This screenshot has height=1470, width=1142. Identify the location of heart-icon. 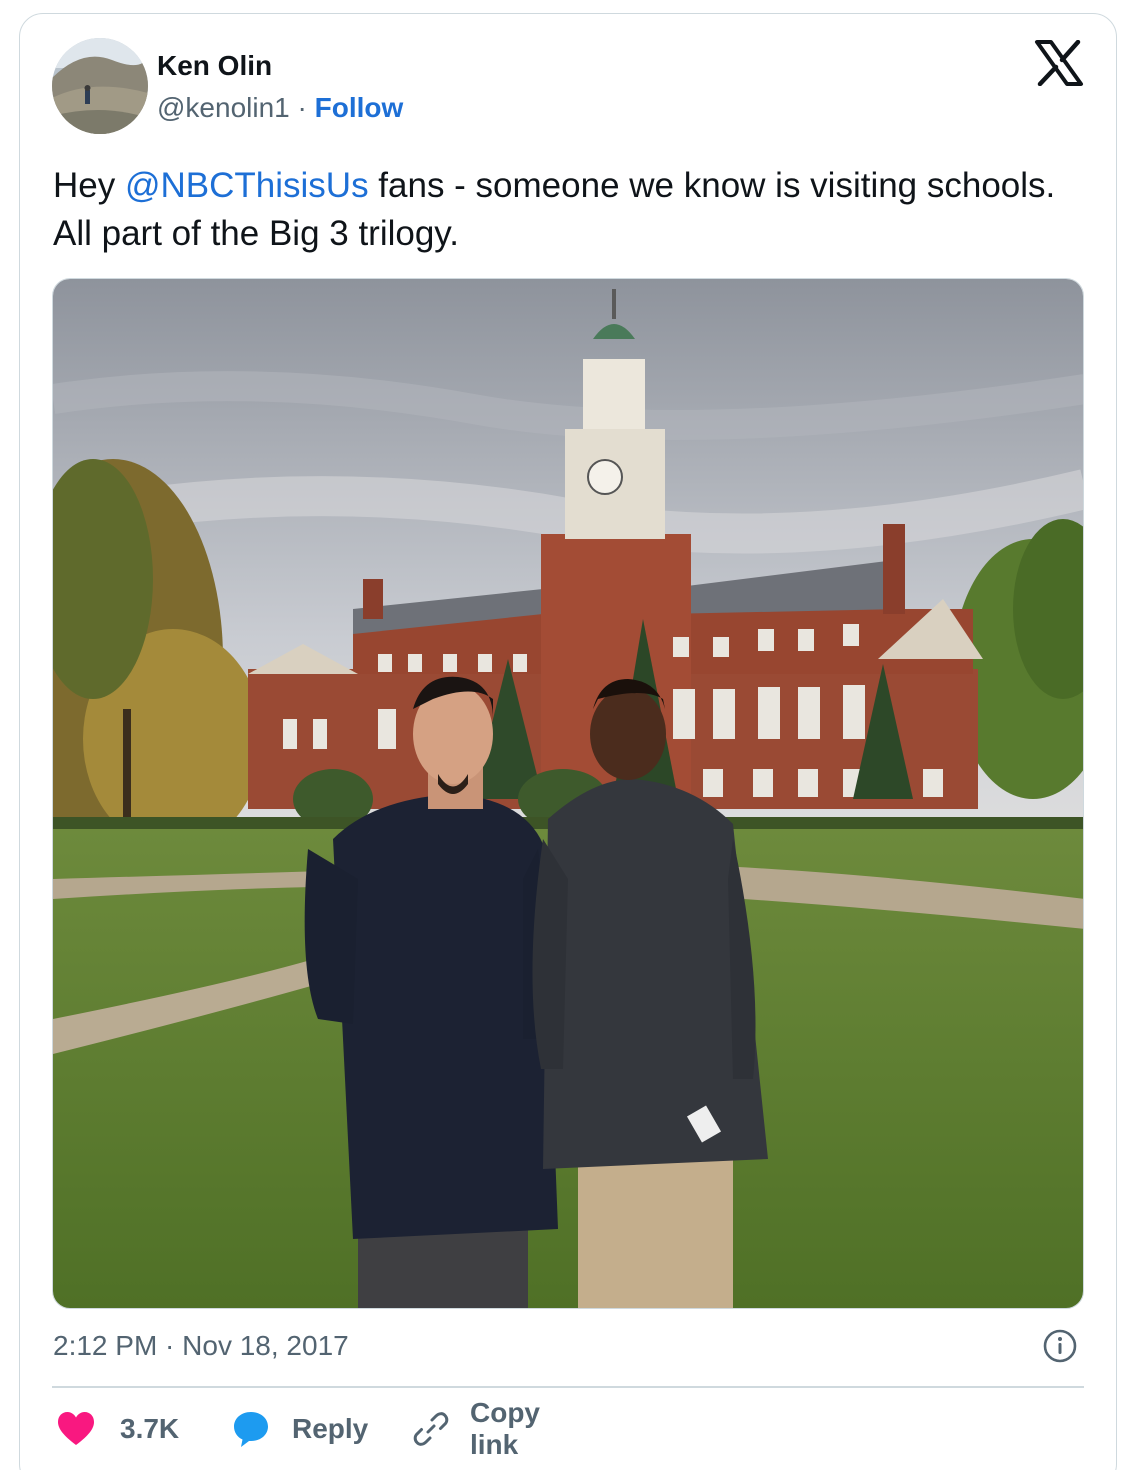
(76, 1429).